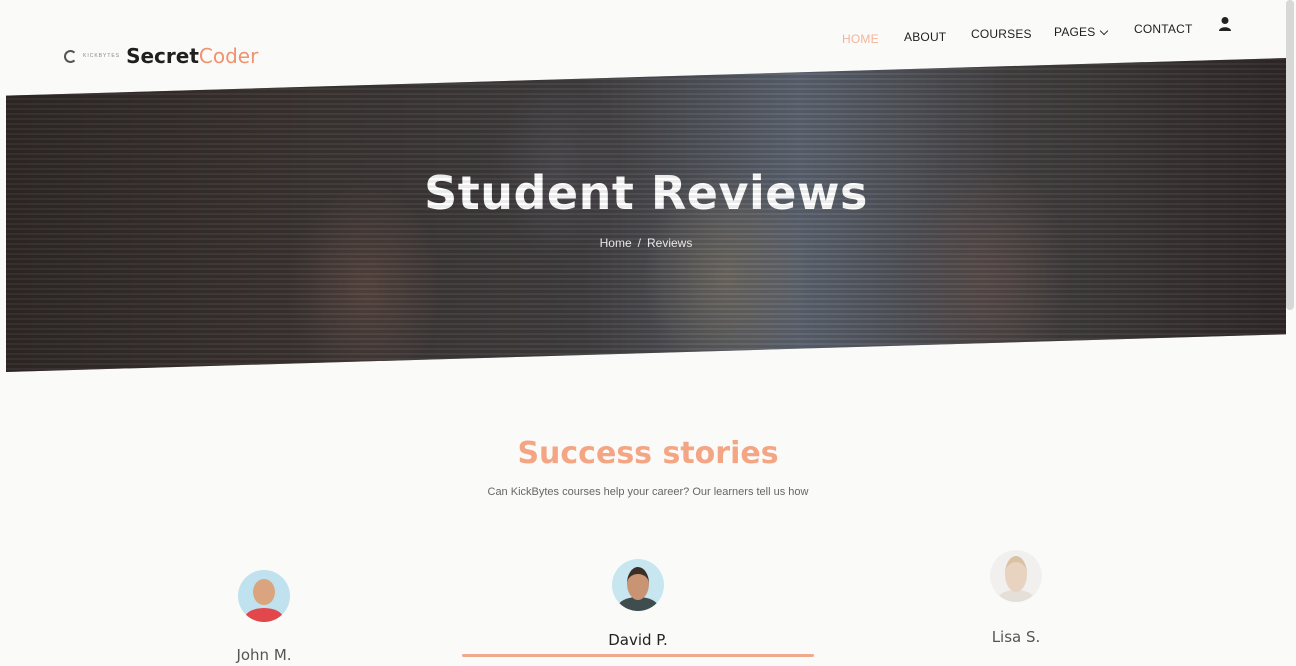  I want to click on breadcrumb-current: Reviews, so click(670, 243).